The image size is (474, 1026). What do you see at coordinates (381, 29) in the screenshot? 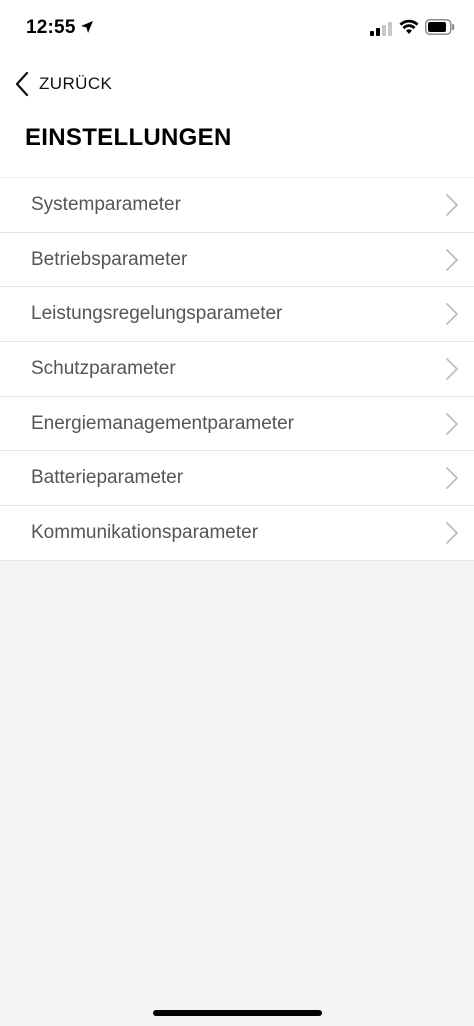
I see `cellular-signal-icon` at bounding box center [381, 29].